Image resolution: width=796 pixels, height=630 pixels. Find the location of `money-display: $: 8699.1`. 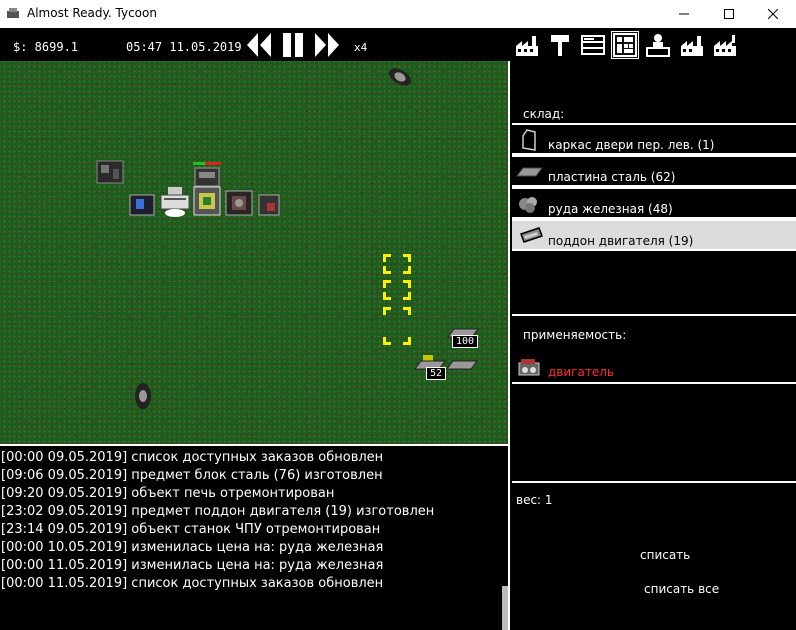

money-display: $: 8699.1 is located at coordinates (46, 47).